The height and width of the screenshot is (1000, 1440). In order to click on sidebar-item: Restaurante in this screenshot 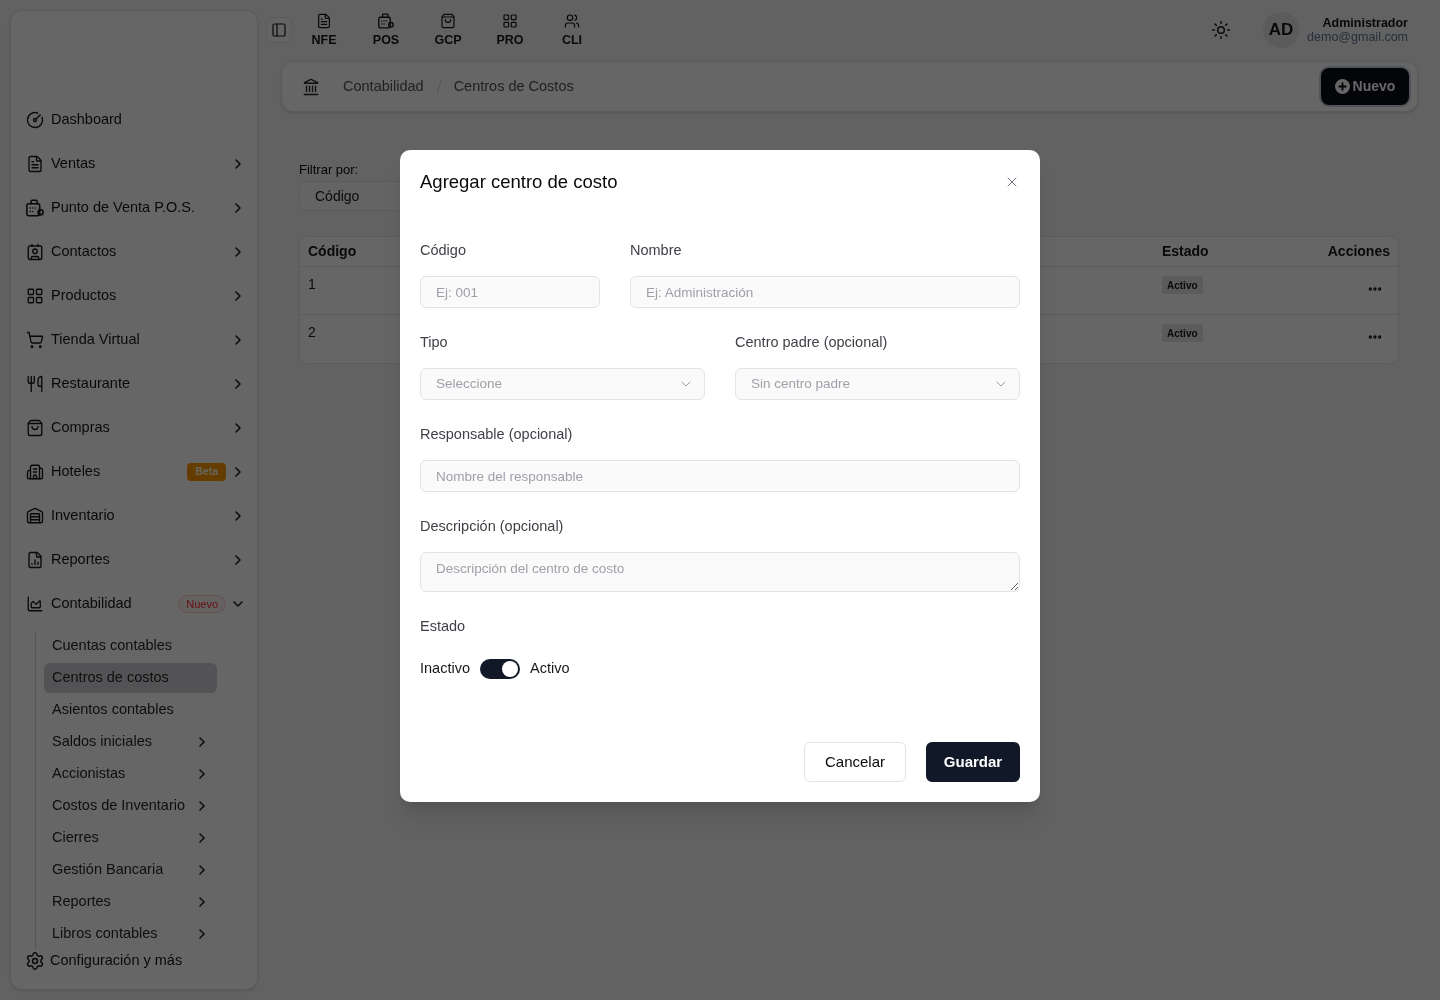, I will do `click(134, 384)`.